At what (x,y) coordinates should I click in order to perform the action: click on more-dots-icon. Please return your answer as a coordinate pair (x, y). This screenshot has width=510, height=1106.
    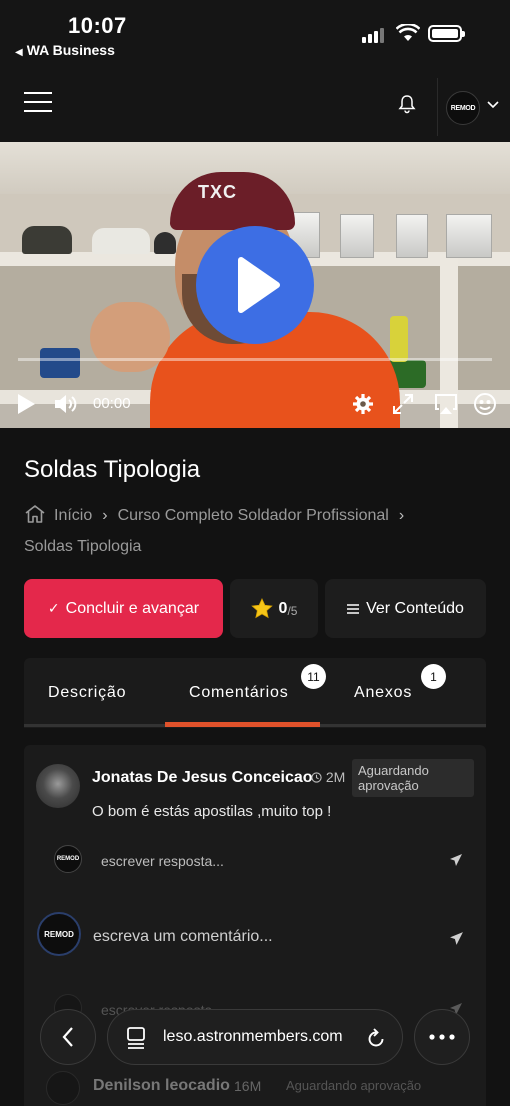
    Looking at the image, I should click on (442, 1037).